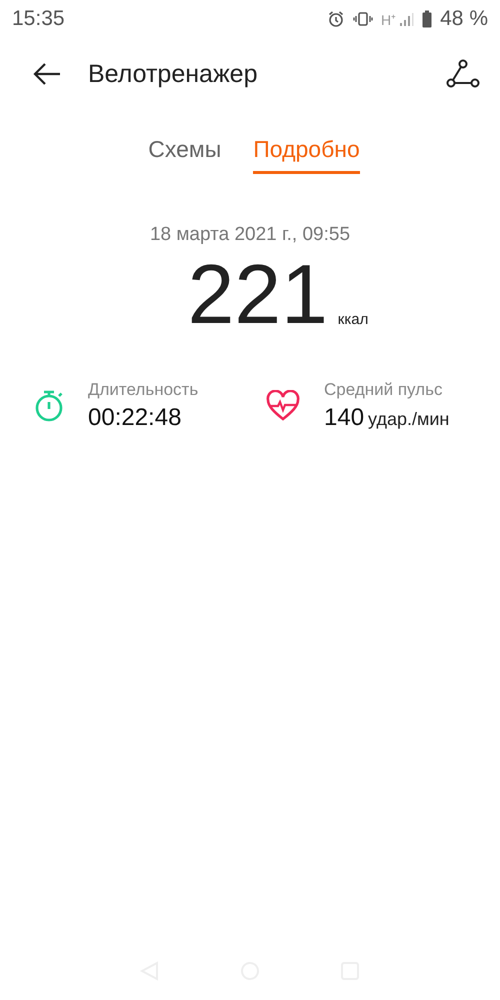 The height and width of the screenshot is (1000, 500). What do you see at coordinates (135, 418) in the screenshot?
I see `stat-value: 00:22:48` at bounding box center [135, 418].